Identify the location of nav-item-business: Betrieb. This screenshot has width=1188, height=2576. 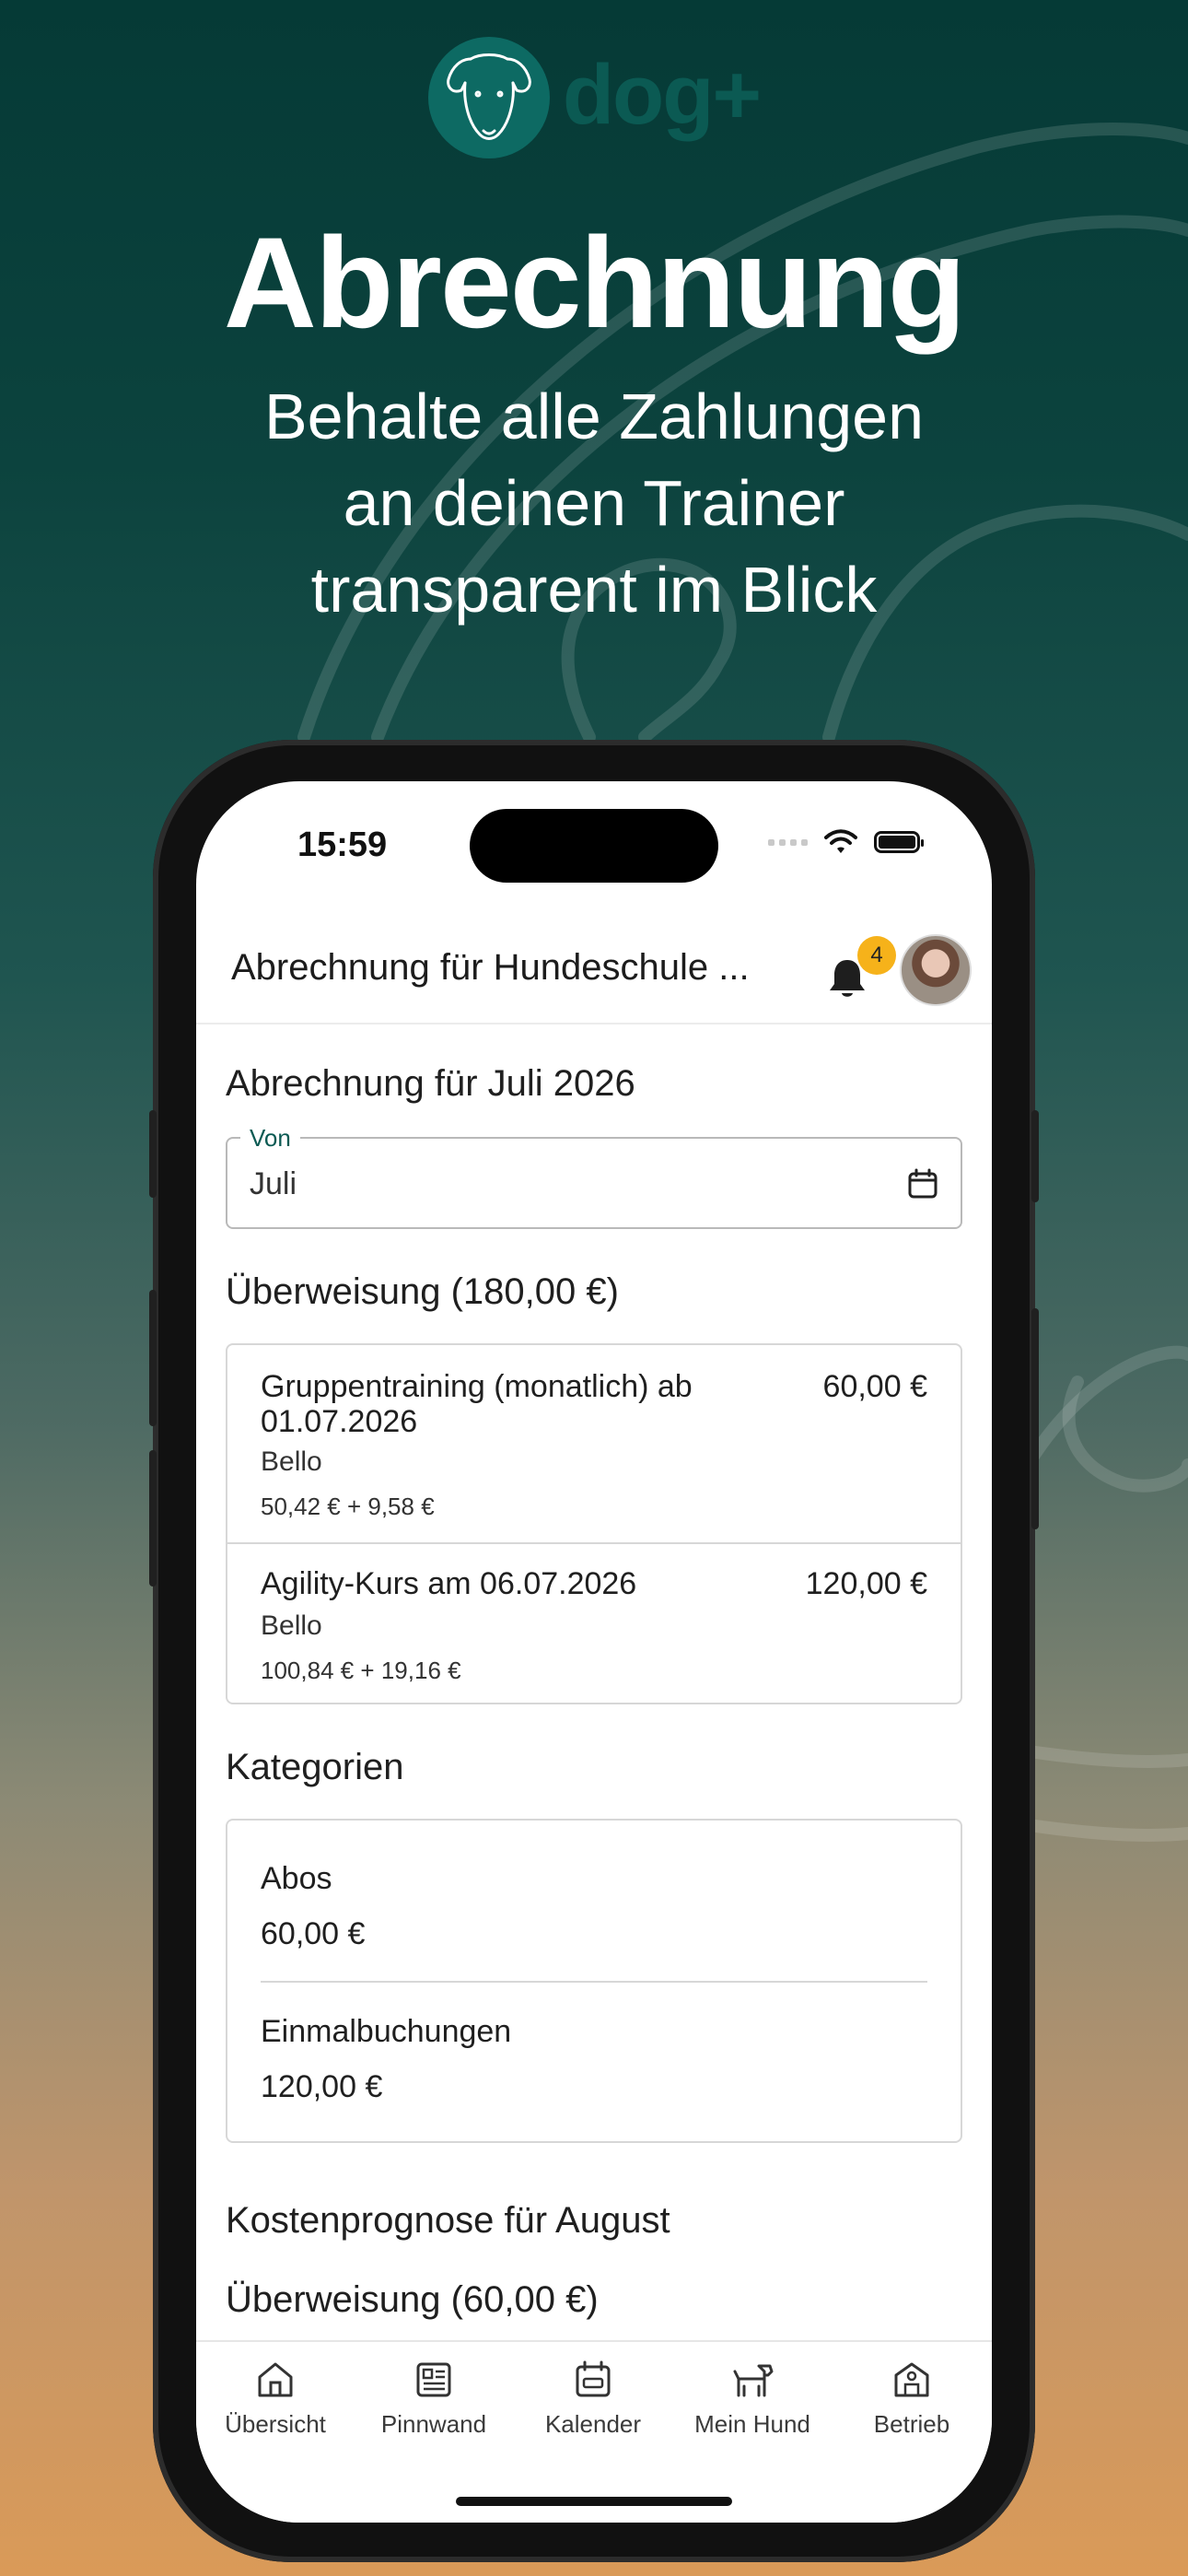
(911, 2399).